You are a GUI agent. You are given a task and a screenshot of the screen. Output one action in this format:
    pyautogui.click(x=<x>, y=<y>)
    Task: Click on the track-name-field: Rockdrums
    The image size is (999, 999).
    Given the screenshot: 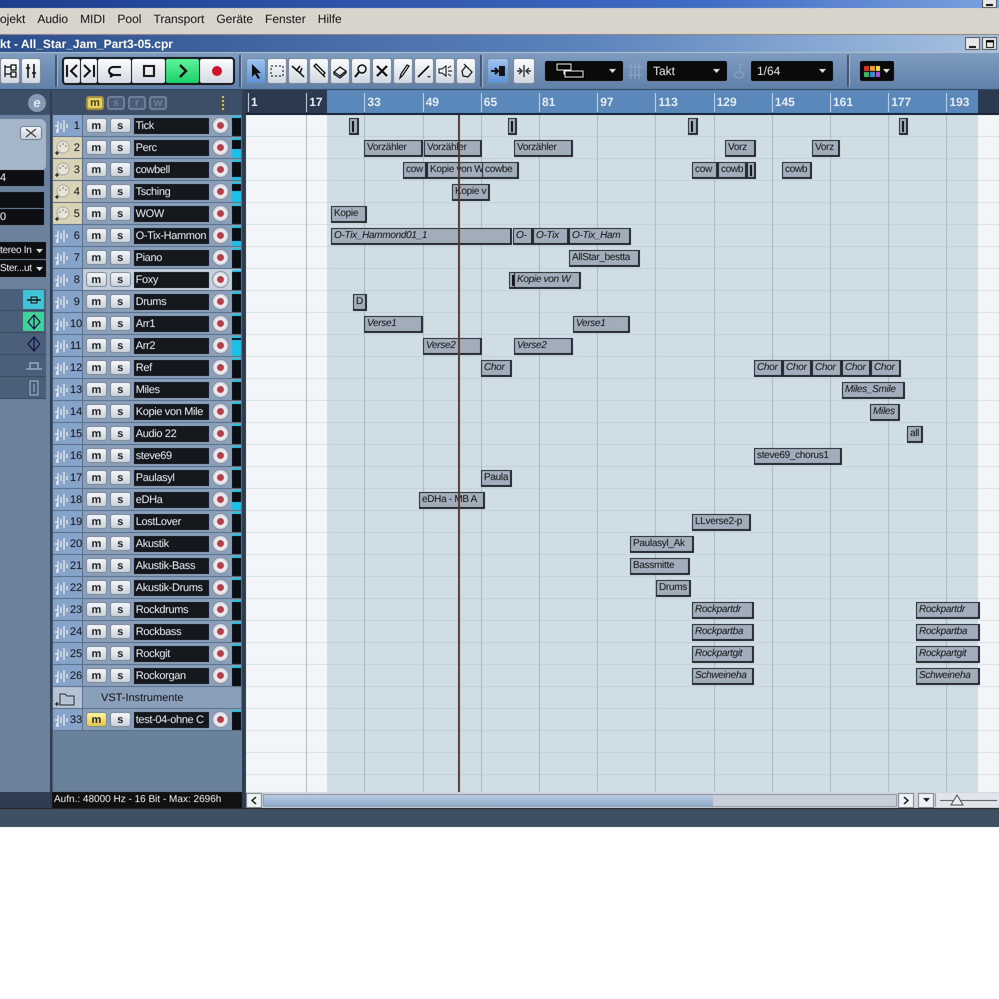 What is the action you would take?
    pyautogui.click(x=172, y=610)
    